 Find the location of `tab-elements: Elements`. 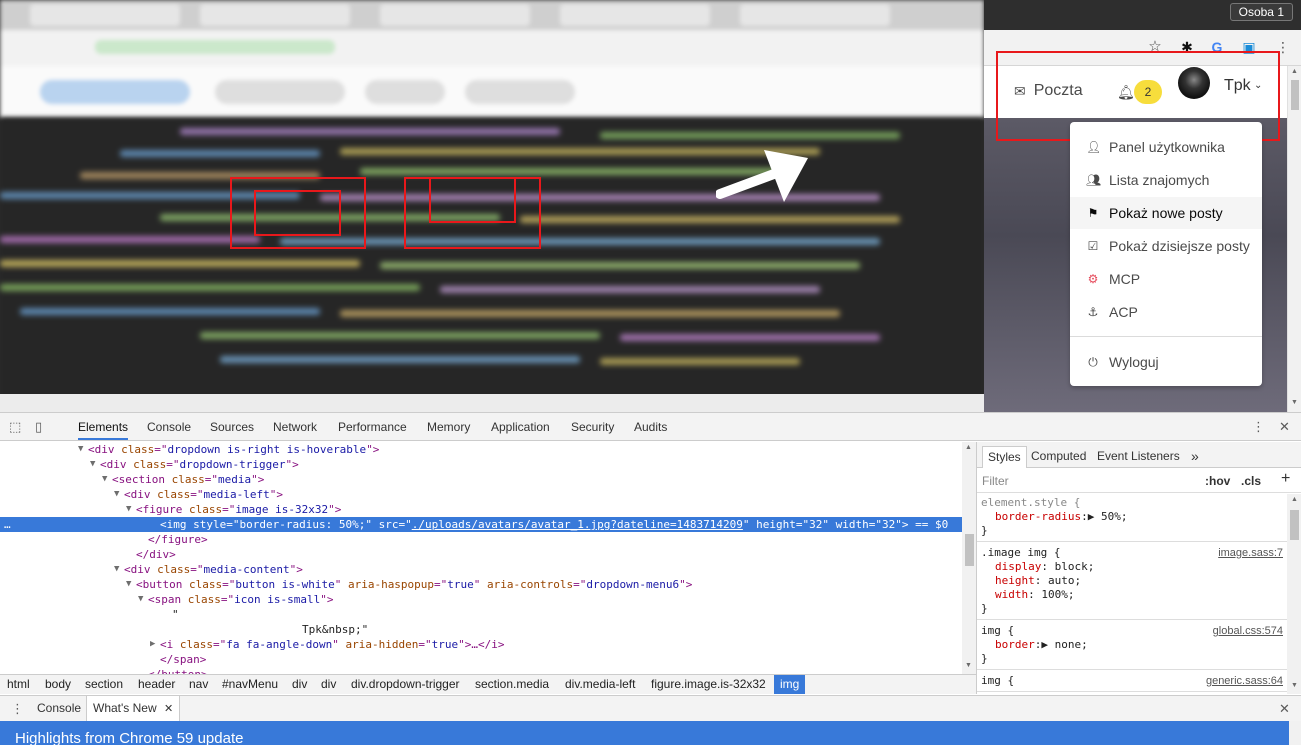

tab-elements: Elements is located at coordinates (103, 426).